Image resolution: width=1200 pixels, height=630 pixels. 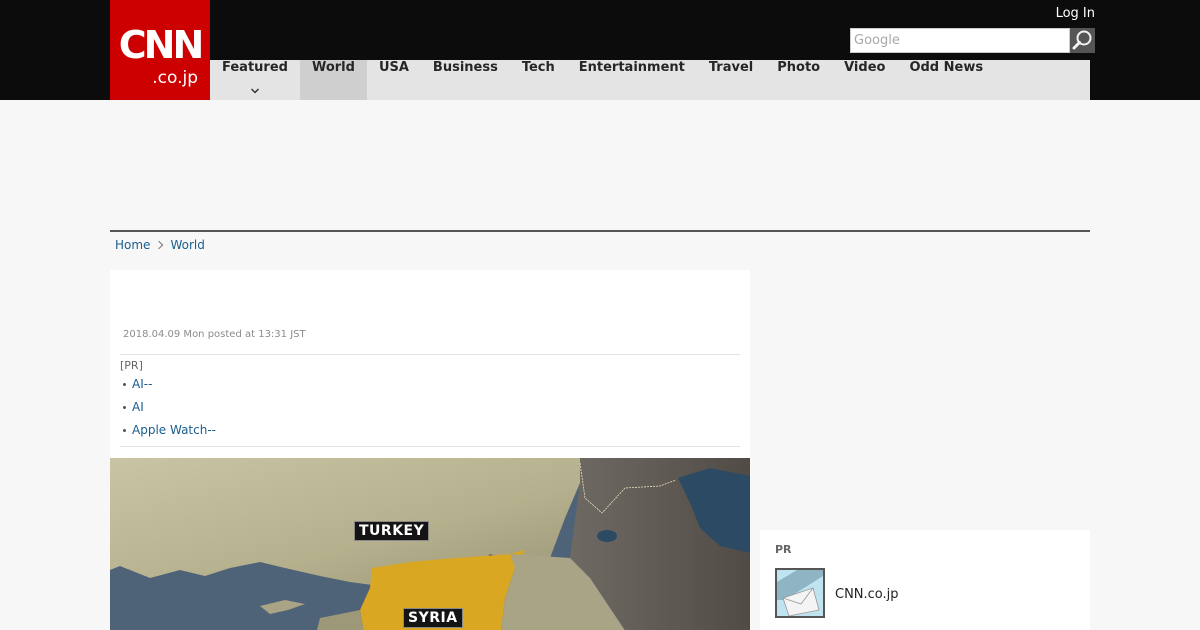 What do you see at coordinates (433, 618) in the screenshot?
I see `map-label-syria: SYRIA` at bounding box center [433, 618].